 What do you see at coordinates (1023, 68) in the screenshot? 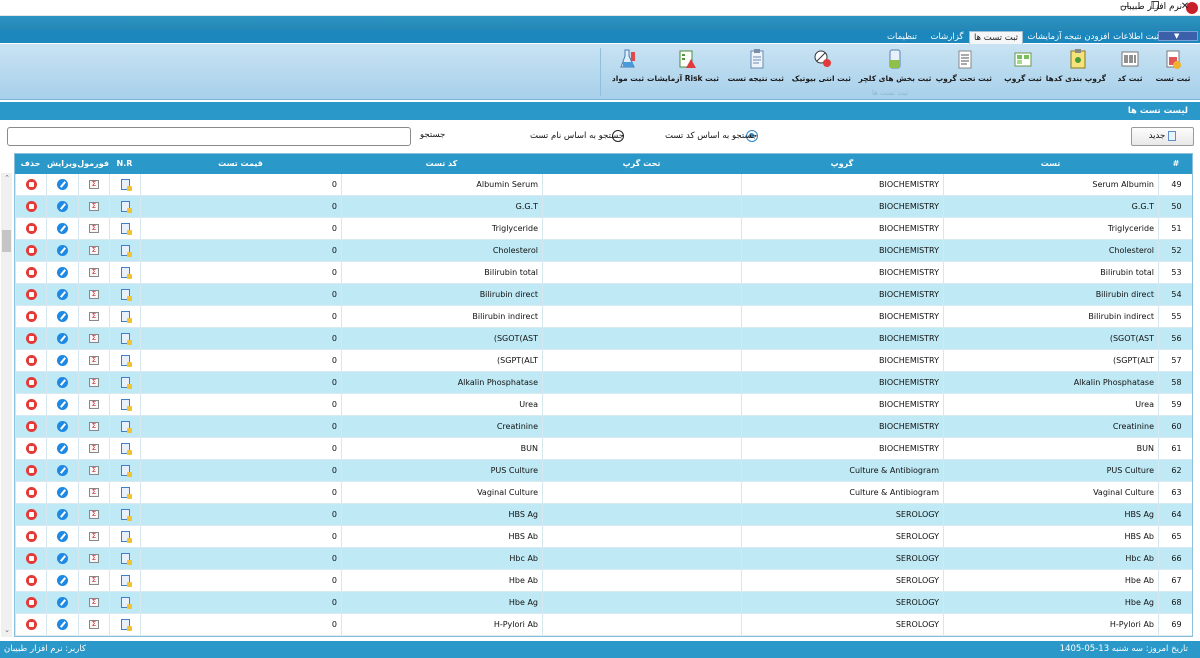
I see `register-group-button: ثبت گروپ` at bounding box center [1023, 68].